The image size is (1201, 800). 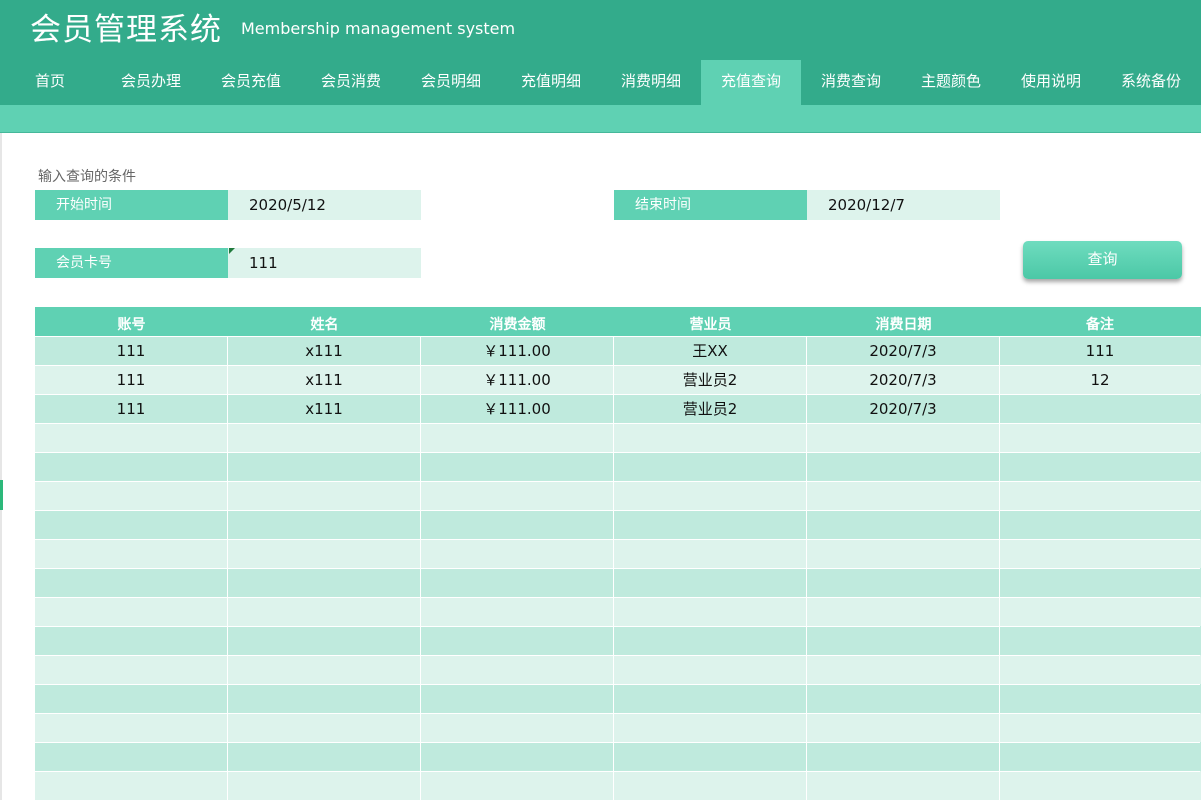 I want to click on nav-item-instructions: 使用说明, so click(x=1051, y=82).